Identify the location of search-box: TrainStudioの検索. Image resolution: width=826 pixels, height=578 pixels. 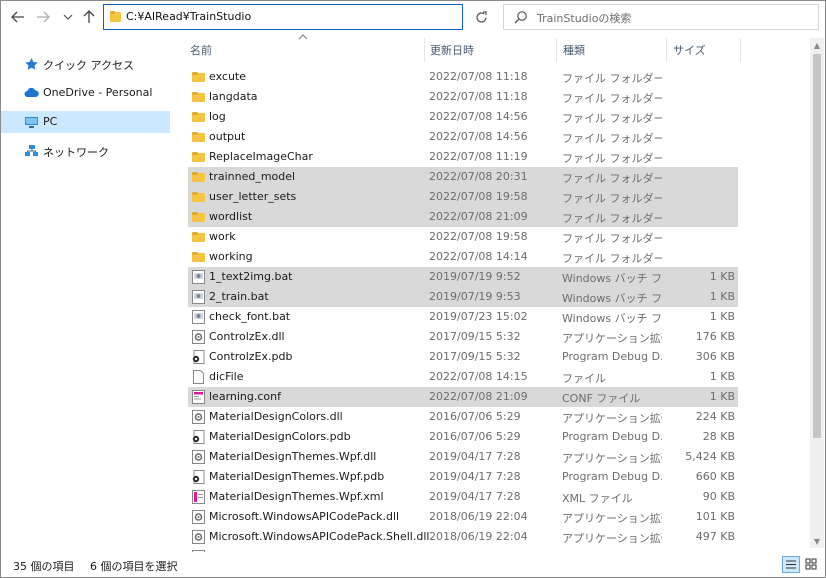
(661, 17).